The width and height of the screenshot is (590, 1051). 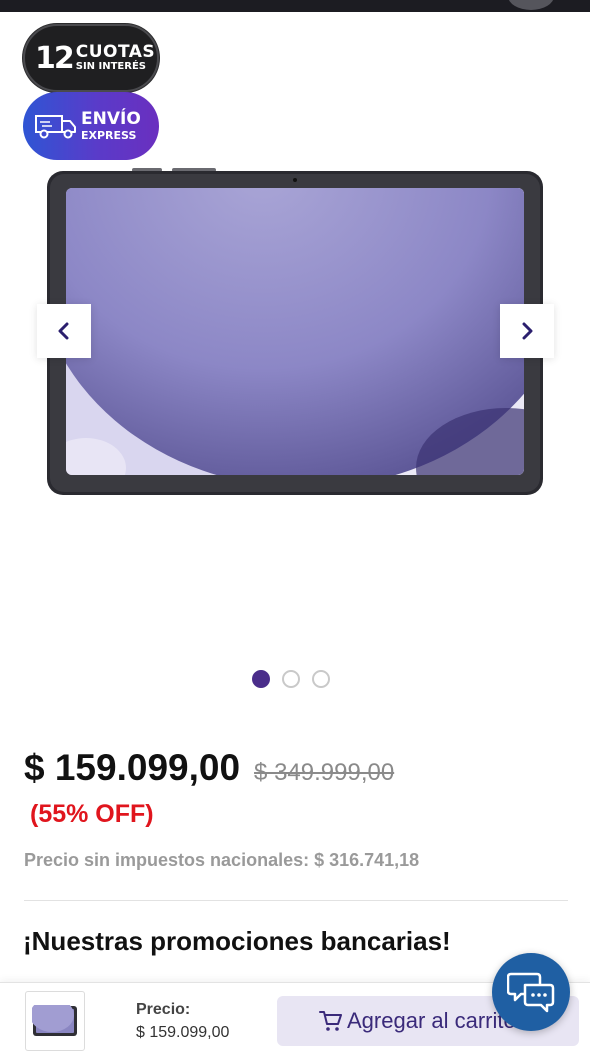 I want to click on product-thumbnail, so click(x=55, y=1021).